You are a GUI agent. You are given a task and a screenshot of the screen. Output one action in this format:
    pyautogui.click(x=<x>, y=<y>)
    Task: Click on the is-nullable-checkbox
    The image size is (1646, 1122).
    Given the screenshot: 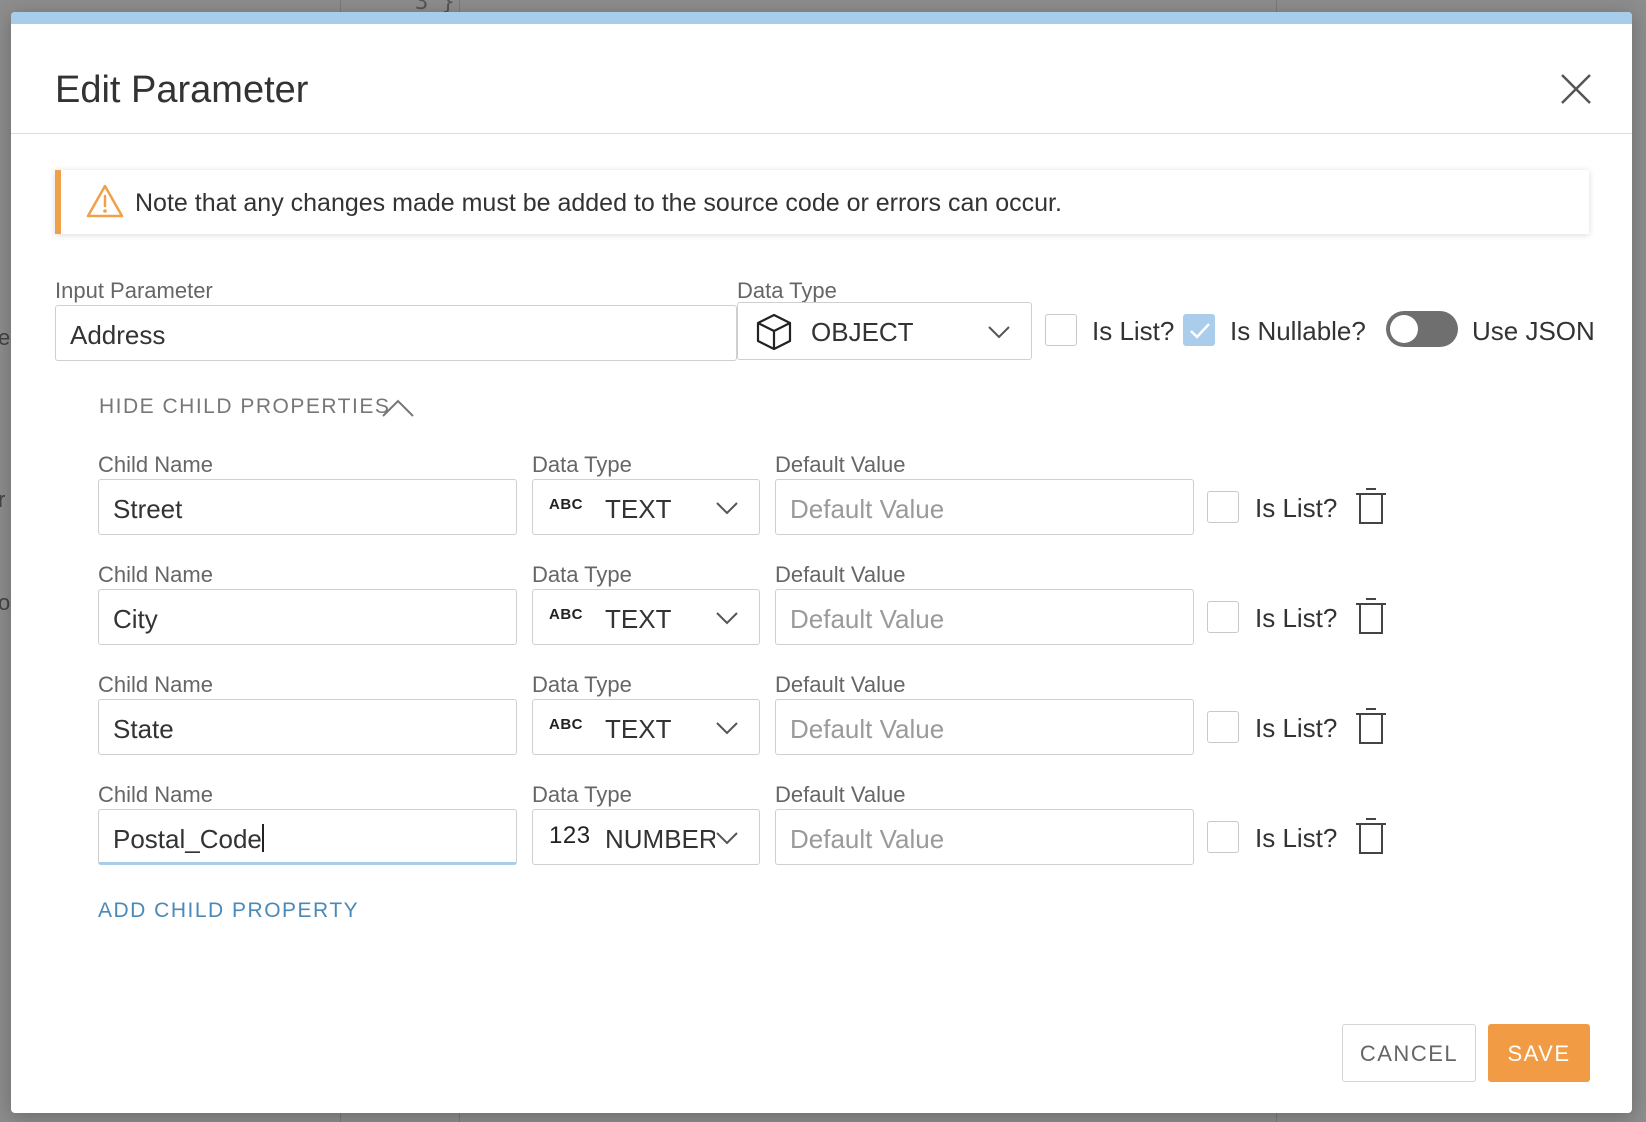 What is the action you would take?
    pyautogui.click(x=1199, y=330)
    